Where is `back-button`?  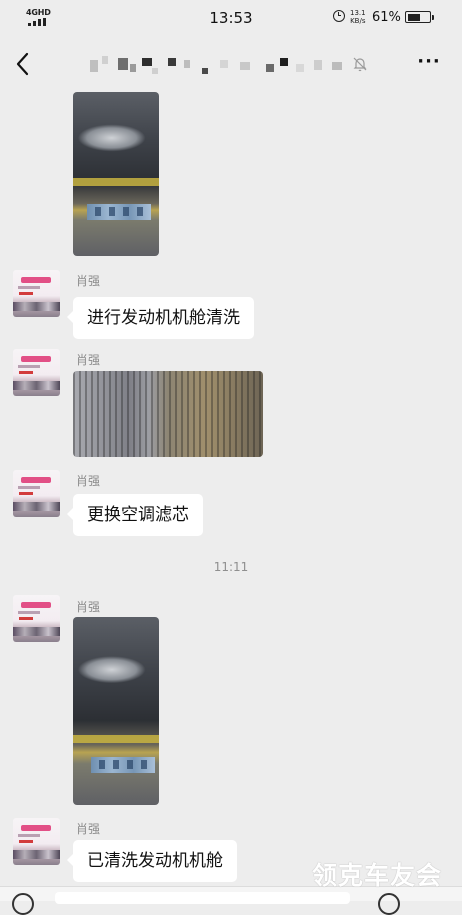 back-button is located at coordinates (24, 64).